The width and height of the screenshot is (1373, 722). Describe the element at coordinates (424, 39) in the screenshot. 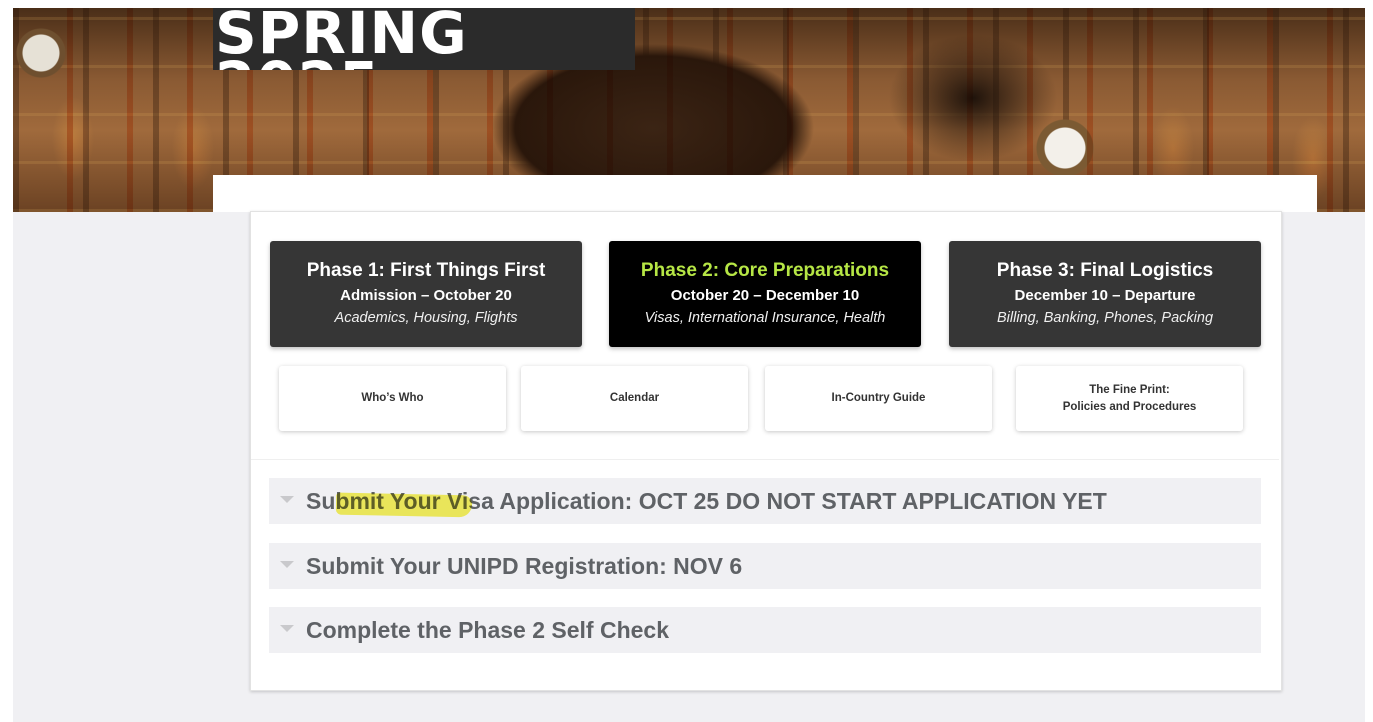

I see `hero-title: SPRING 2025` at that location.